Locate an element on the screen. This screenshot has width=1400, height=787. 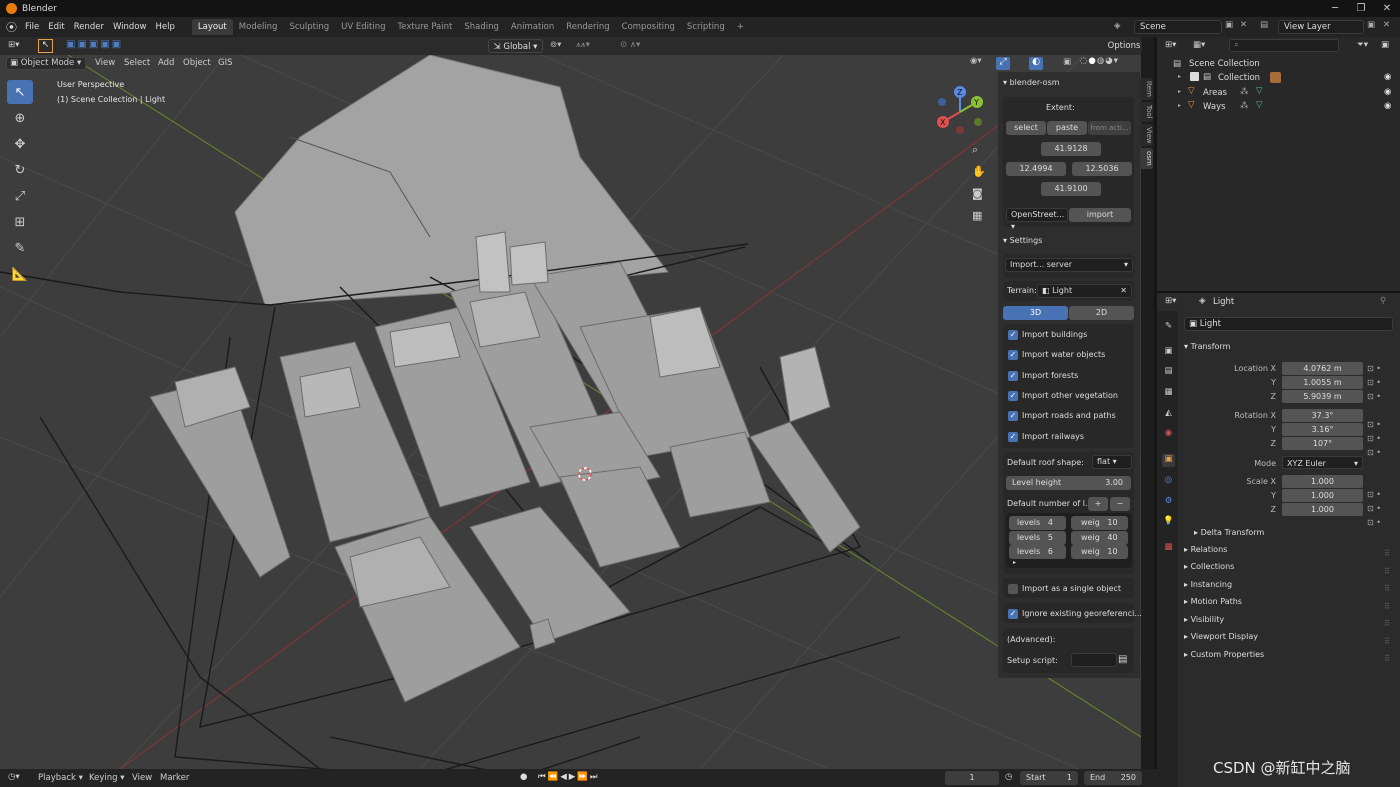
physics-props-icon: ◎ is located at coordinates (1168, 481).